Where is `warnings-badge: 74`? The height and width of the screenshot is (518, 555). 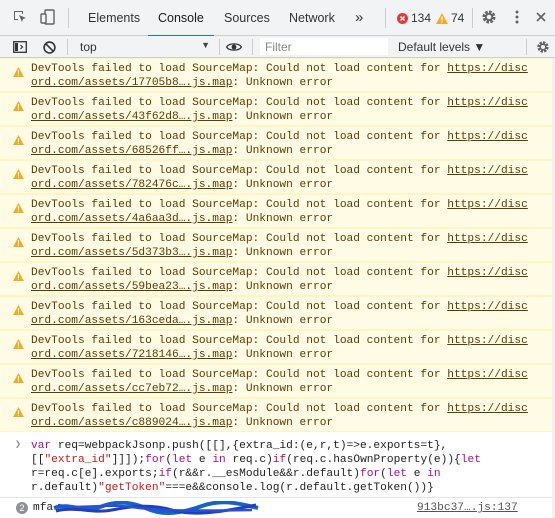
warnings-badge: 74 is located at coordinates (450, 18).